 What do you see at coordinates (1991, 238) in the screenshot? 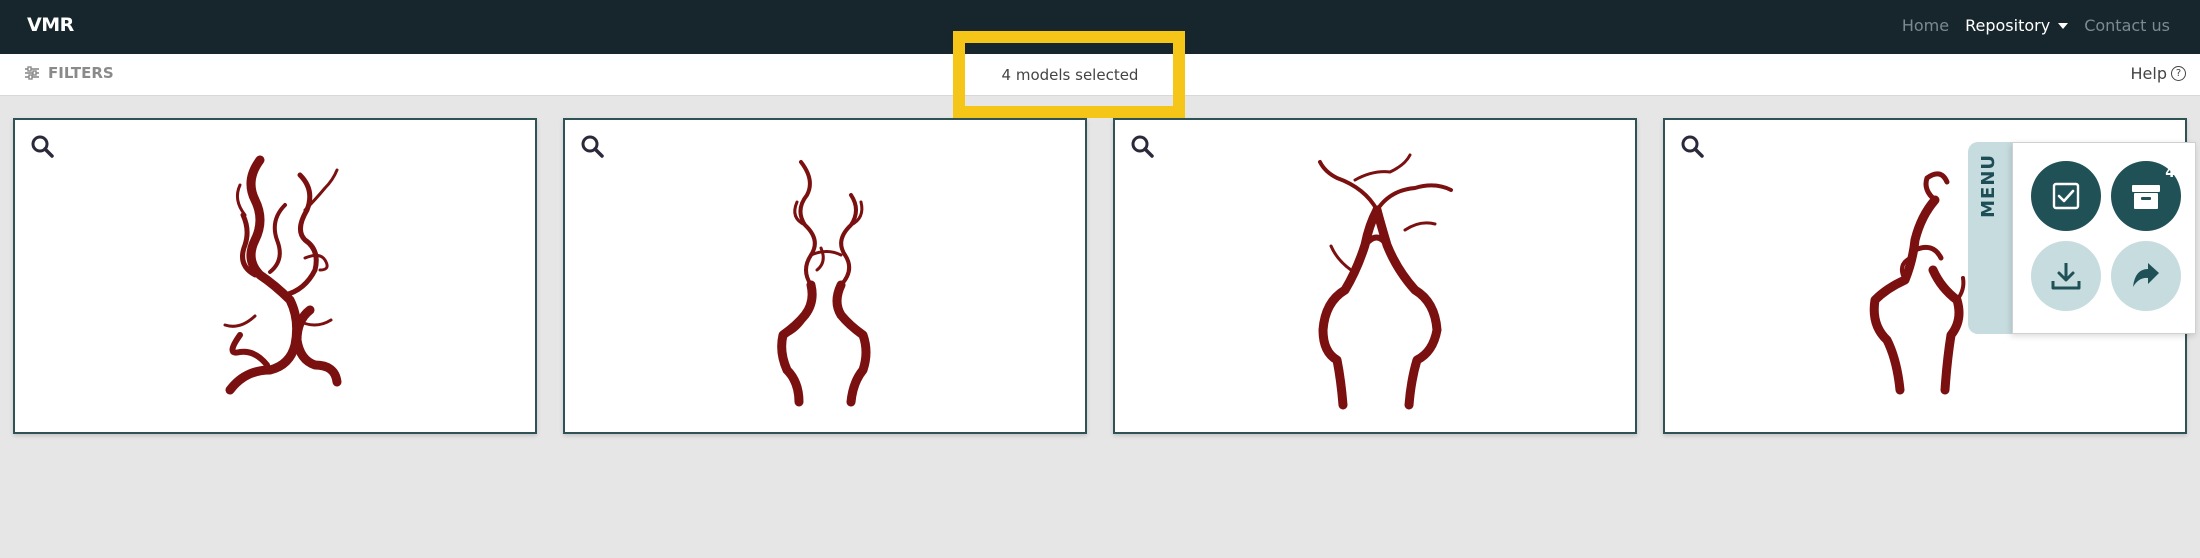
I see `menu-toggle-tab: MENU` at bounding box center [1991, 238].